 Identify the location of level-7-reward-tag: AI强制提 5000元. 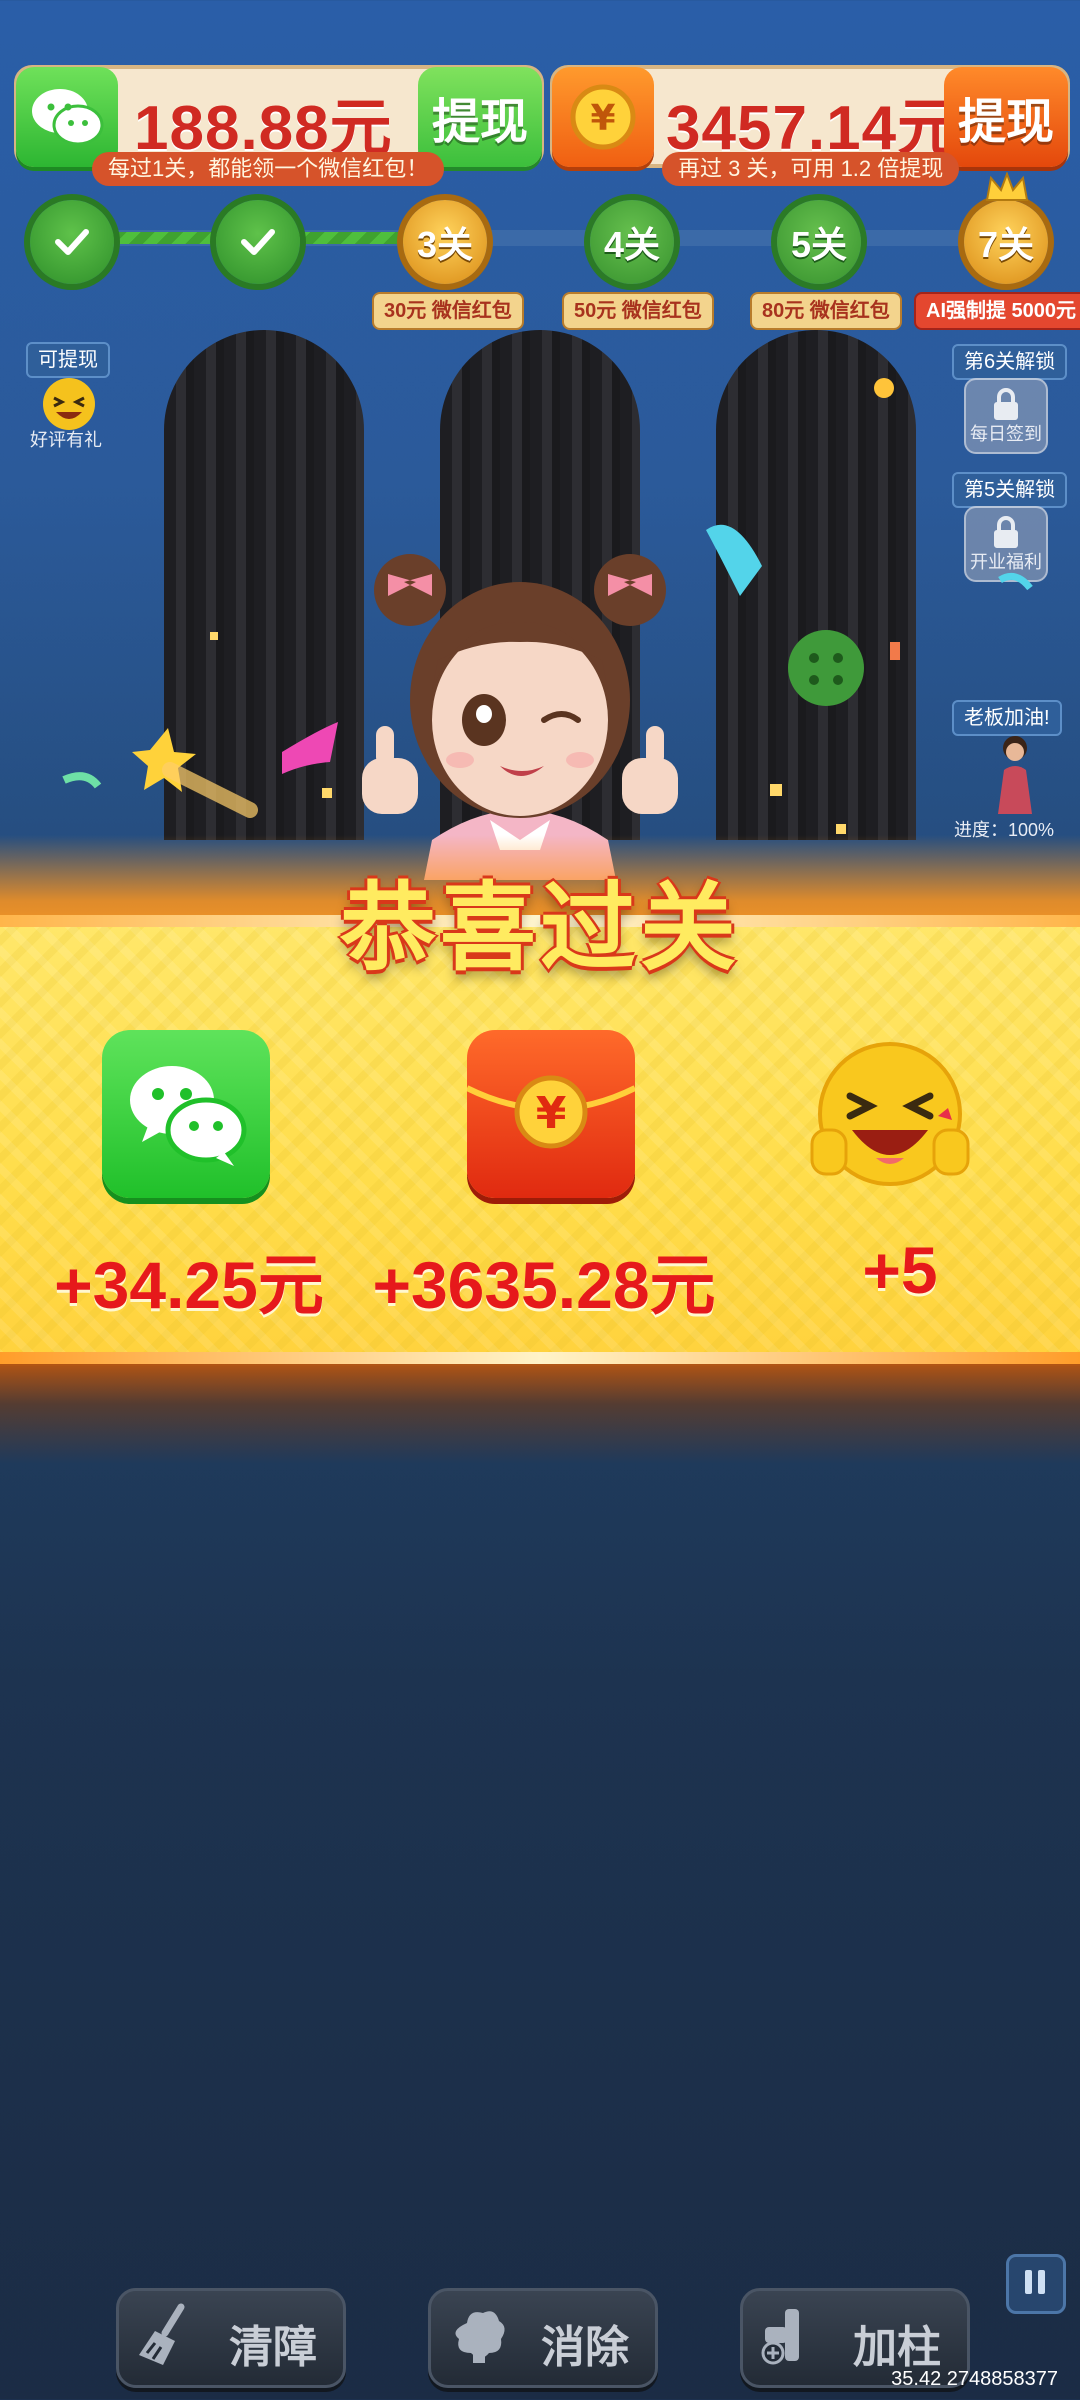
(997, 311).